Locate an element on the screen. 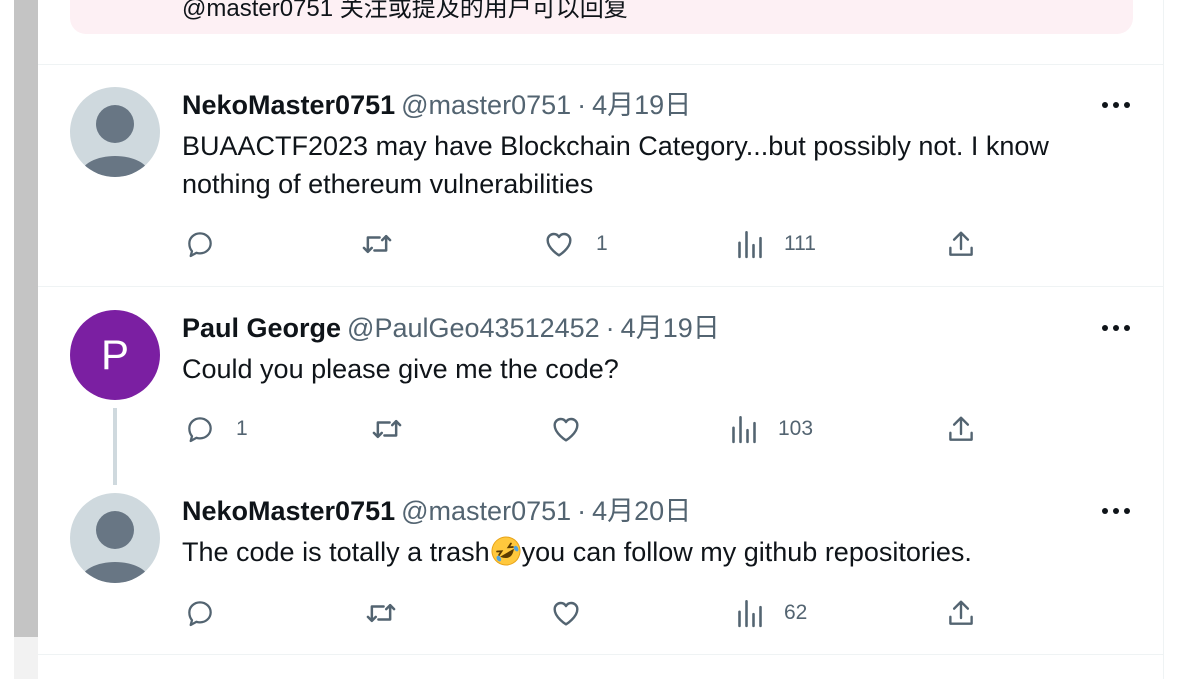  avatar: P is located at coordinates (115, 355).